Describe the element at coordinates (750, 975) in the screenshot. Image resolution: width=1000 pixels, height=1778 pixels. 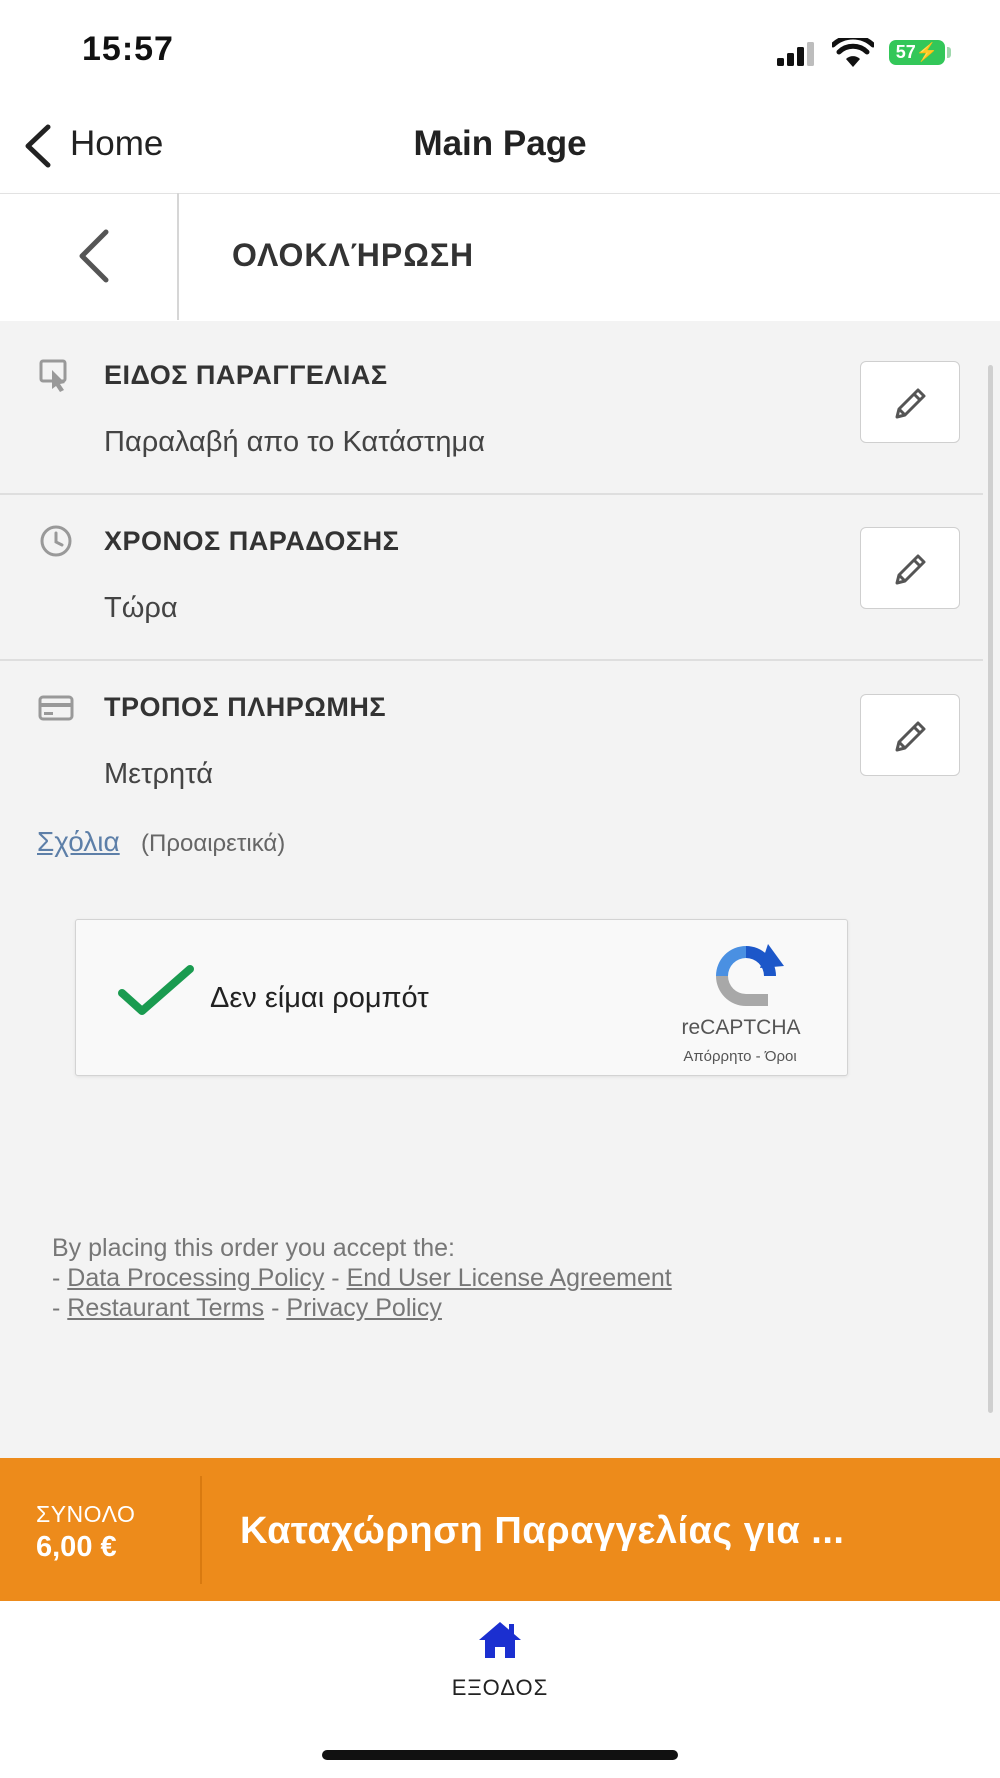
I see `recaptcha-logo-icon` at that location.